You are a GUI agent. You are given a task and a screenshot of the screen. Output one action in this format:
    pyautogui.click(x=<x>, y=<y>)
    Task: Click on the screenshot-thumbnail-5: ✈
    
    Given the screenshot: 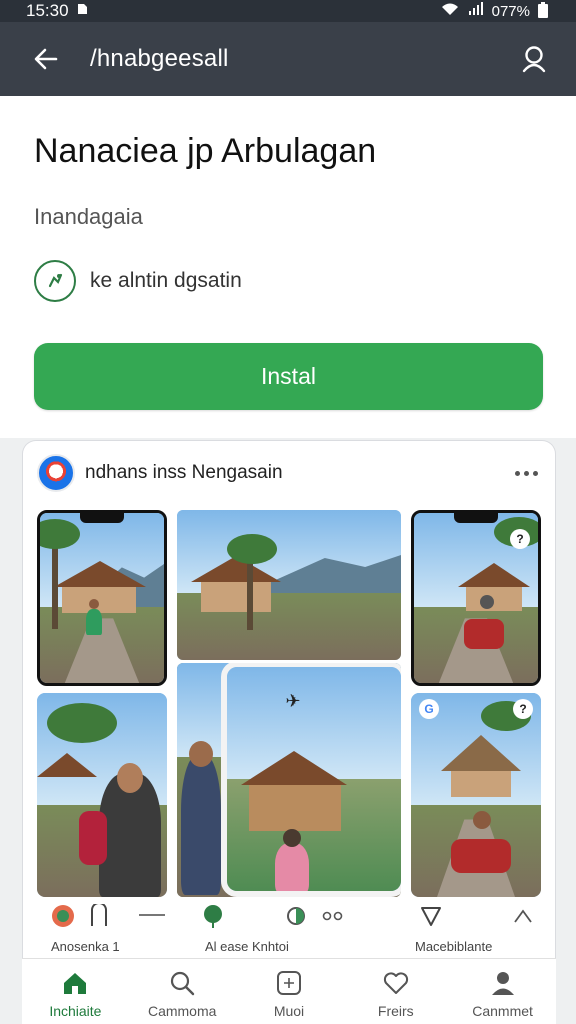 What is the action you would take?
    pyautogui.click(x=289, y=780)
    